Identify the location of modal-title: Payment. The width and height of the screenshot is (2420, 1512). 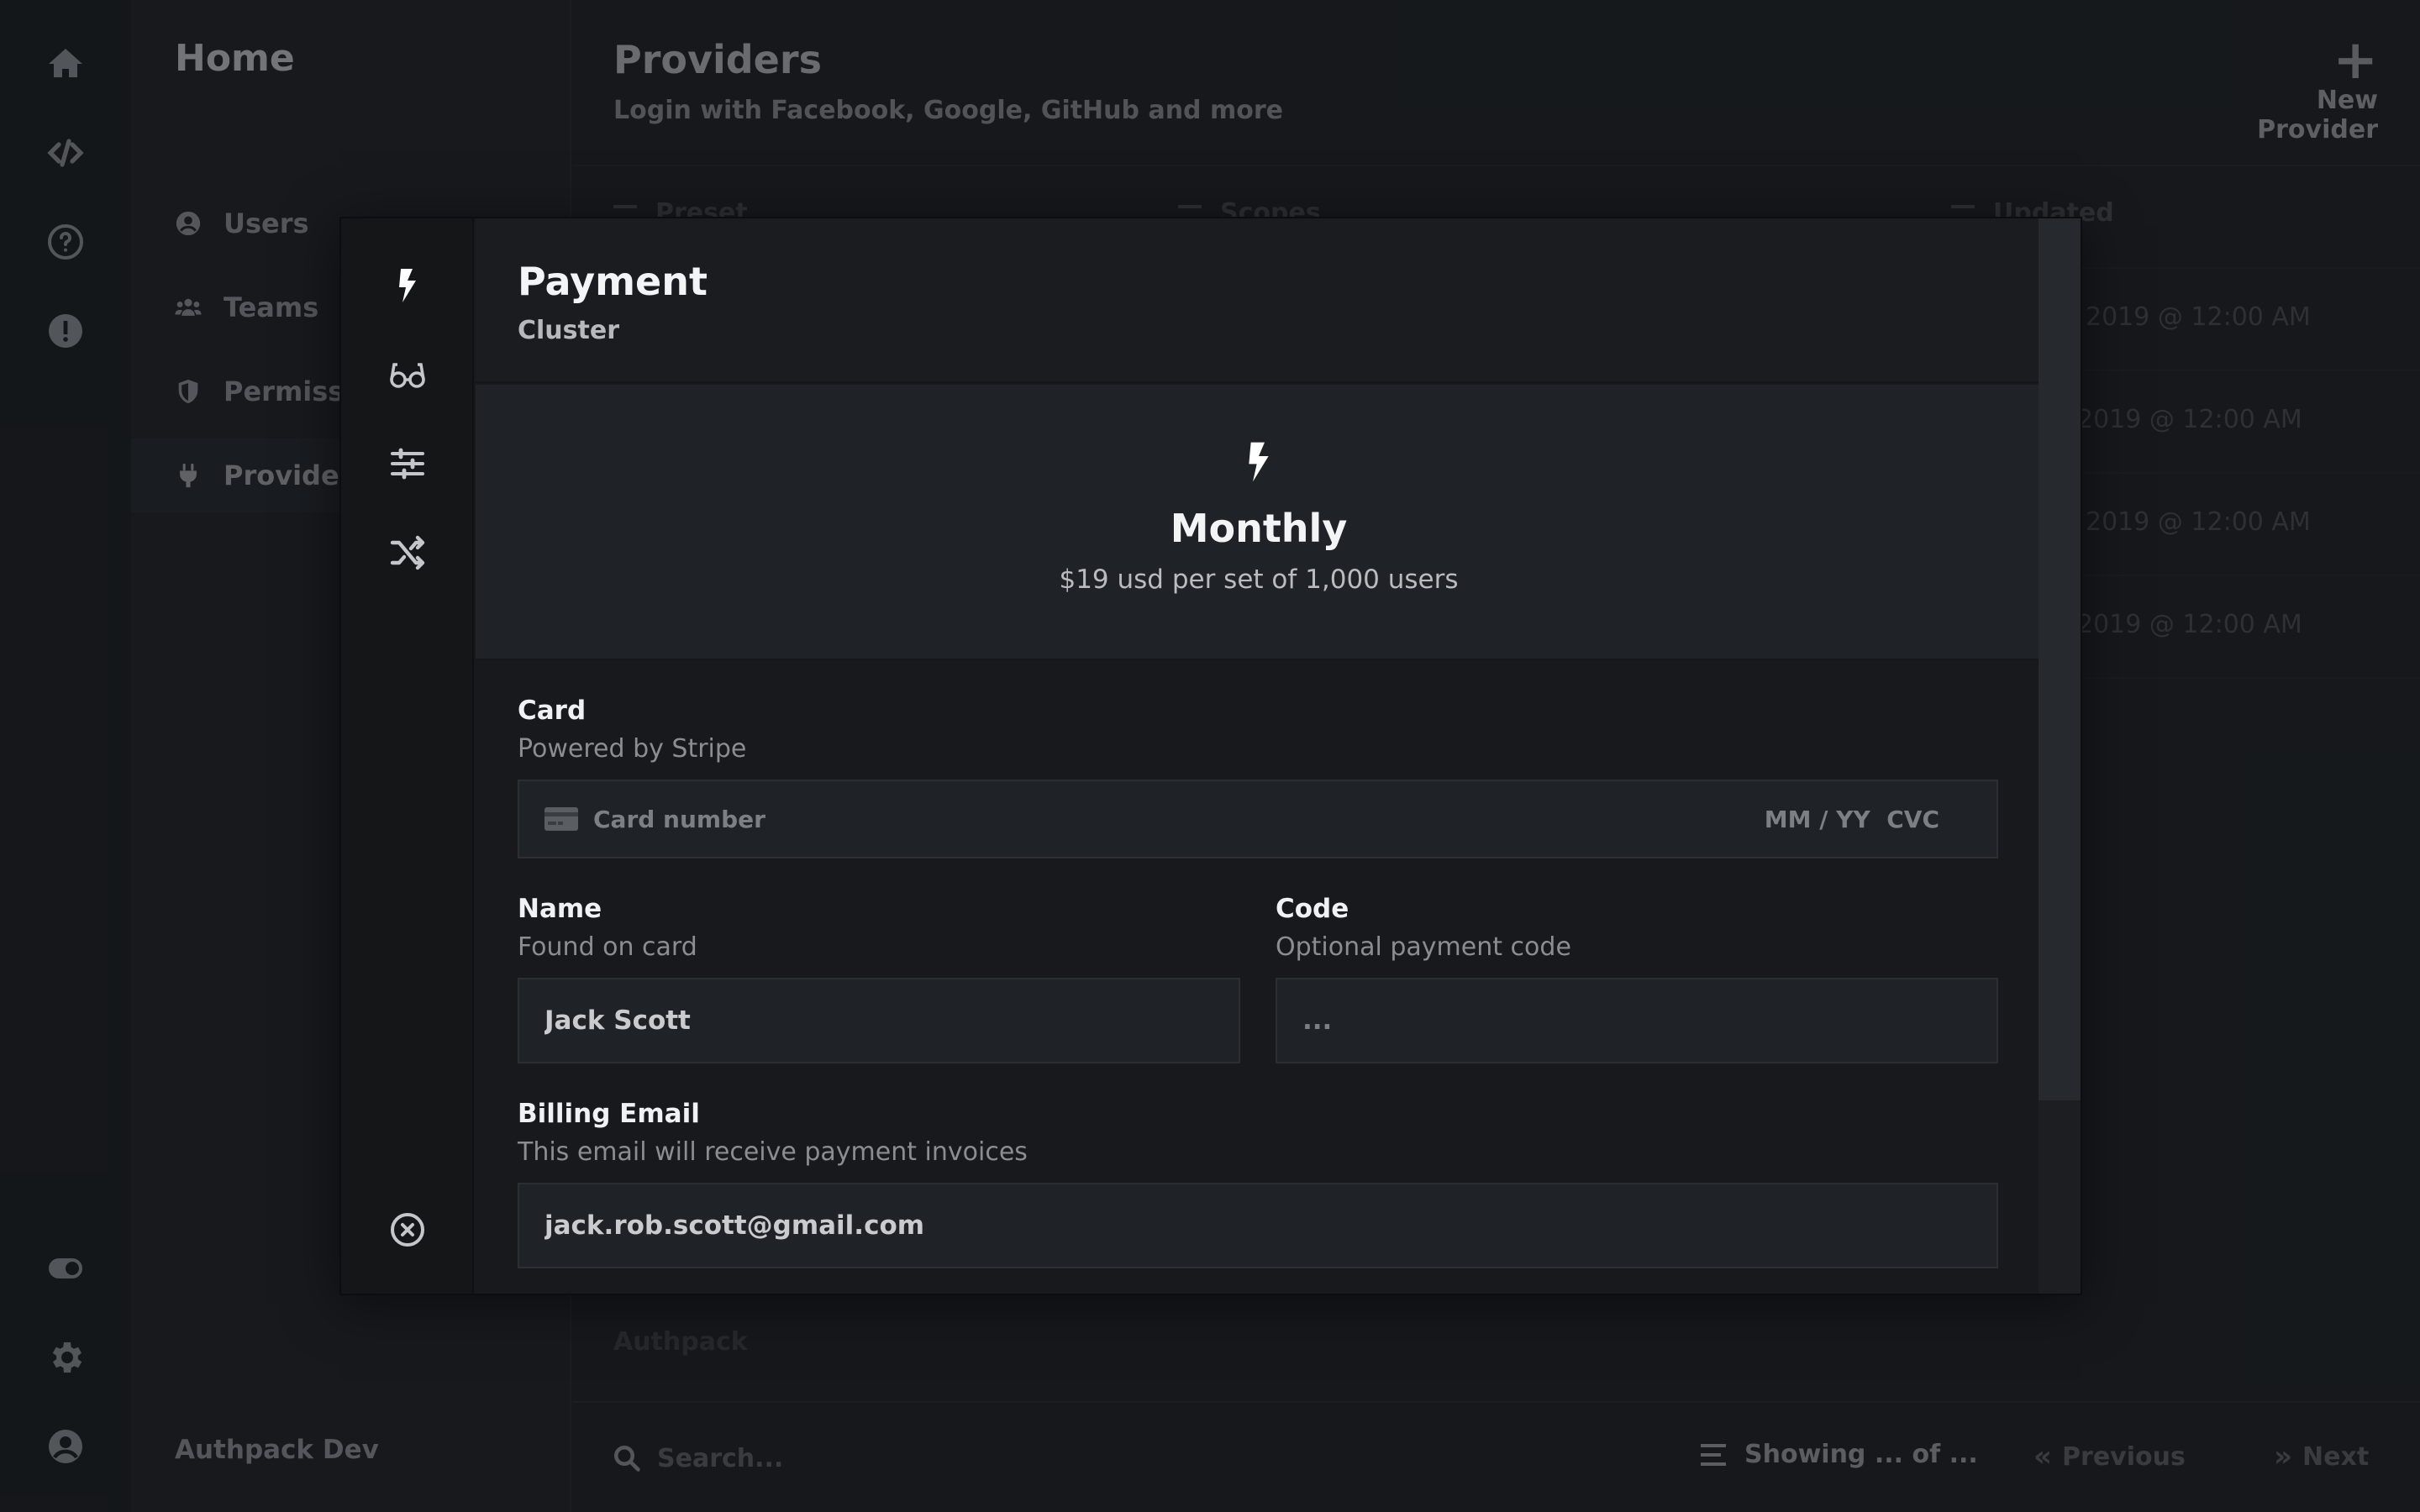
(613, 281).